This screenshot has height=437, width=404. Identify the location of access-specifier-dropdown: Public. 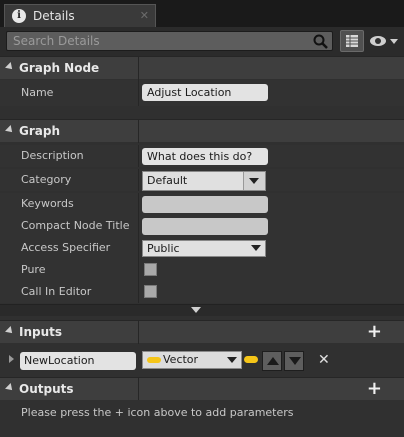
(204, 248).